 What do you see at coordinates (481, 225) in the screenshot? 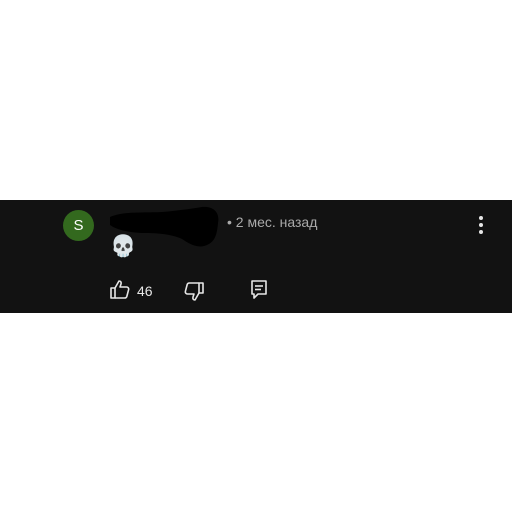
I see `more-vertical-icon` at bounding box center [481, 225].